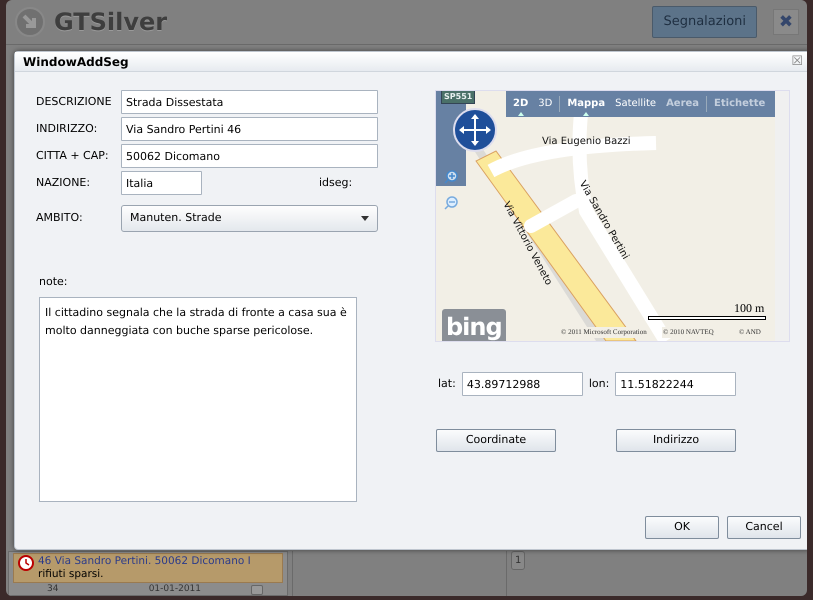 The width and height of the screenshot is (813, 600). Describe the element at coordinates (496, 440) in the screenshot. I see `action-button: Coordinate` at that location.